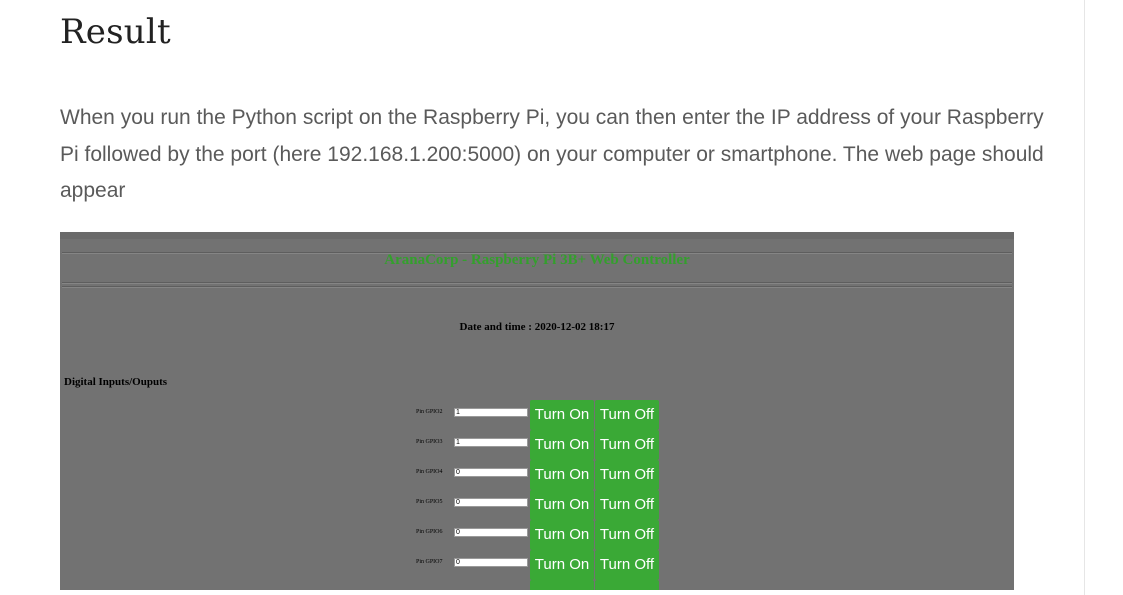  I want to click on pin-label: Pin GPIO2, so click(429, 412).